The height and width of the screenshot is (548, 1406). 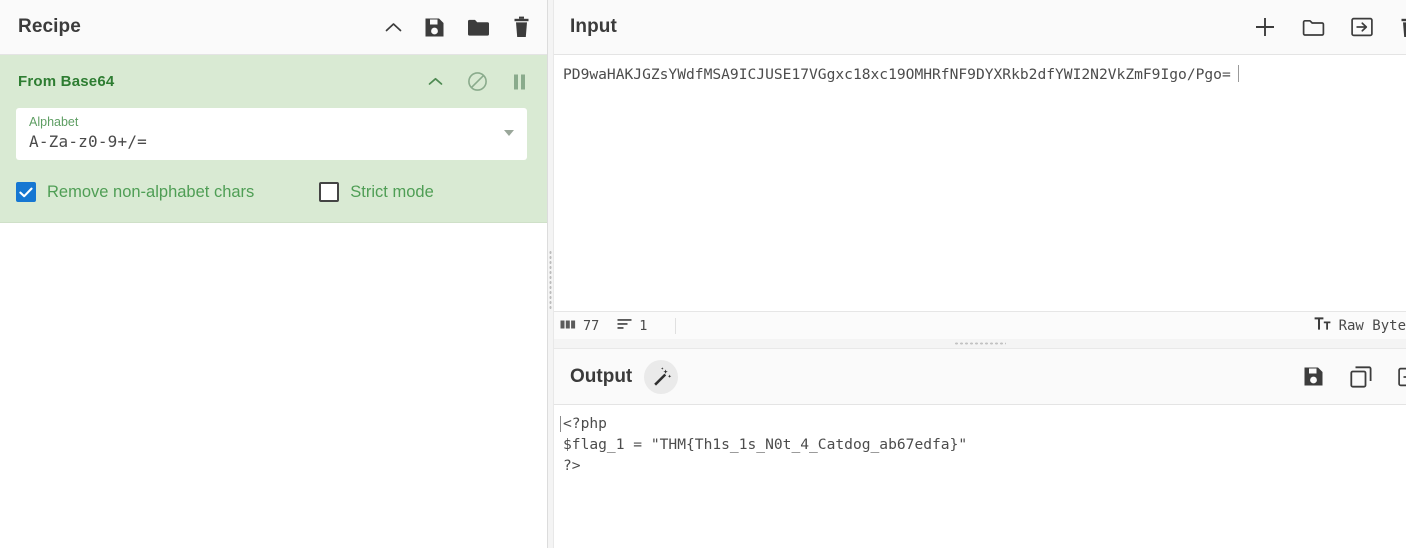 What do you see at coordinates (1313, 376) in the screenshot?
I see `save-output-icon` at bounding box center [1313, 376].